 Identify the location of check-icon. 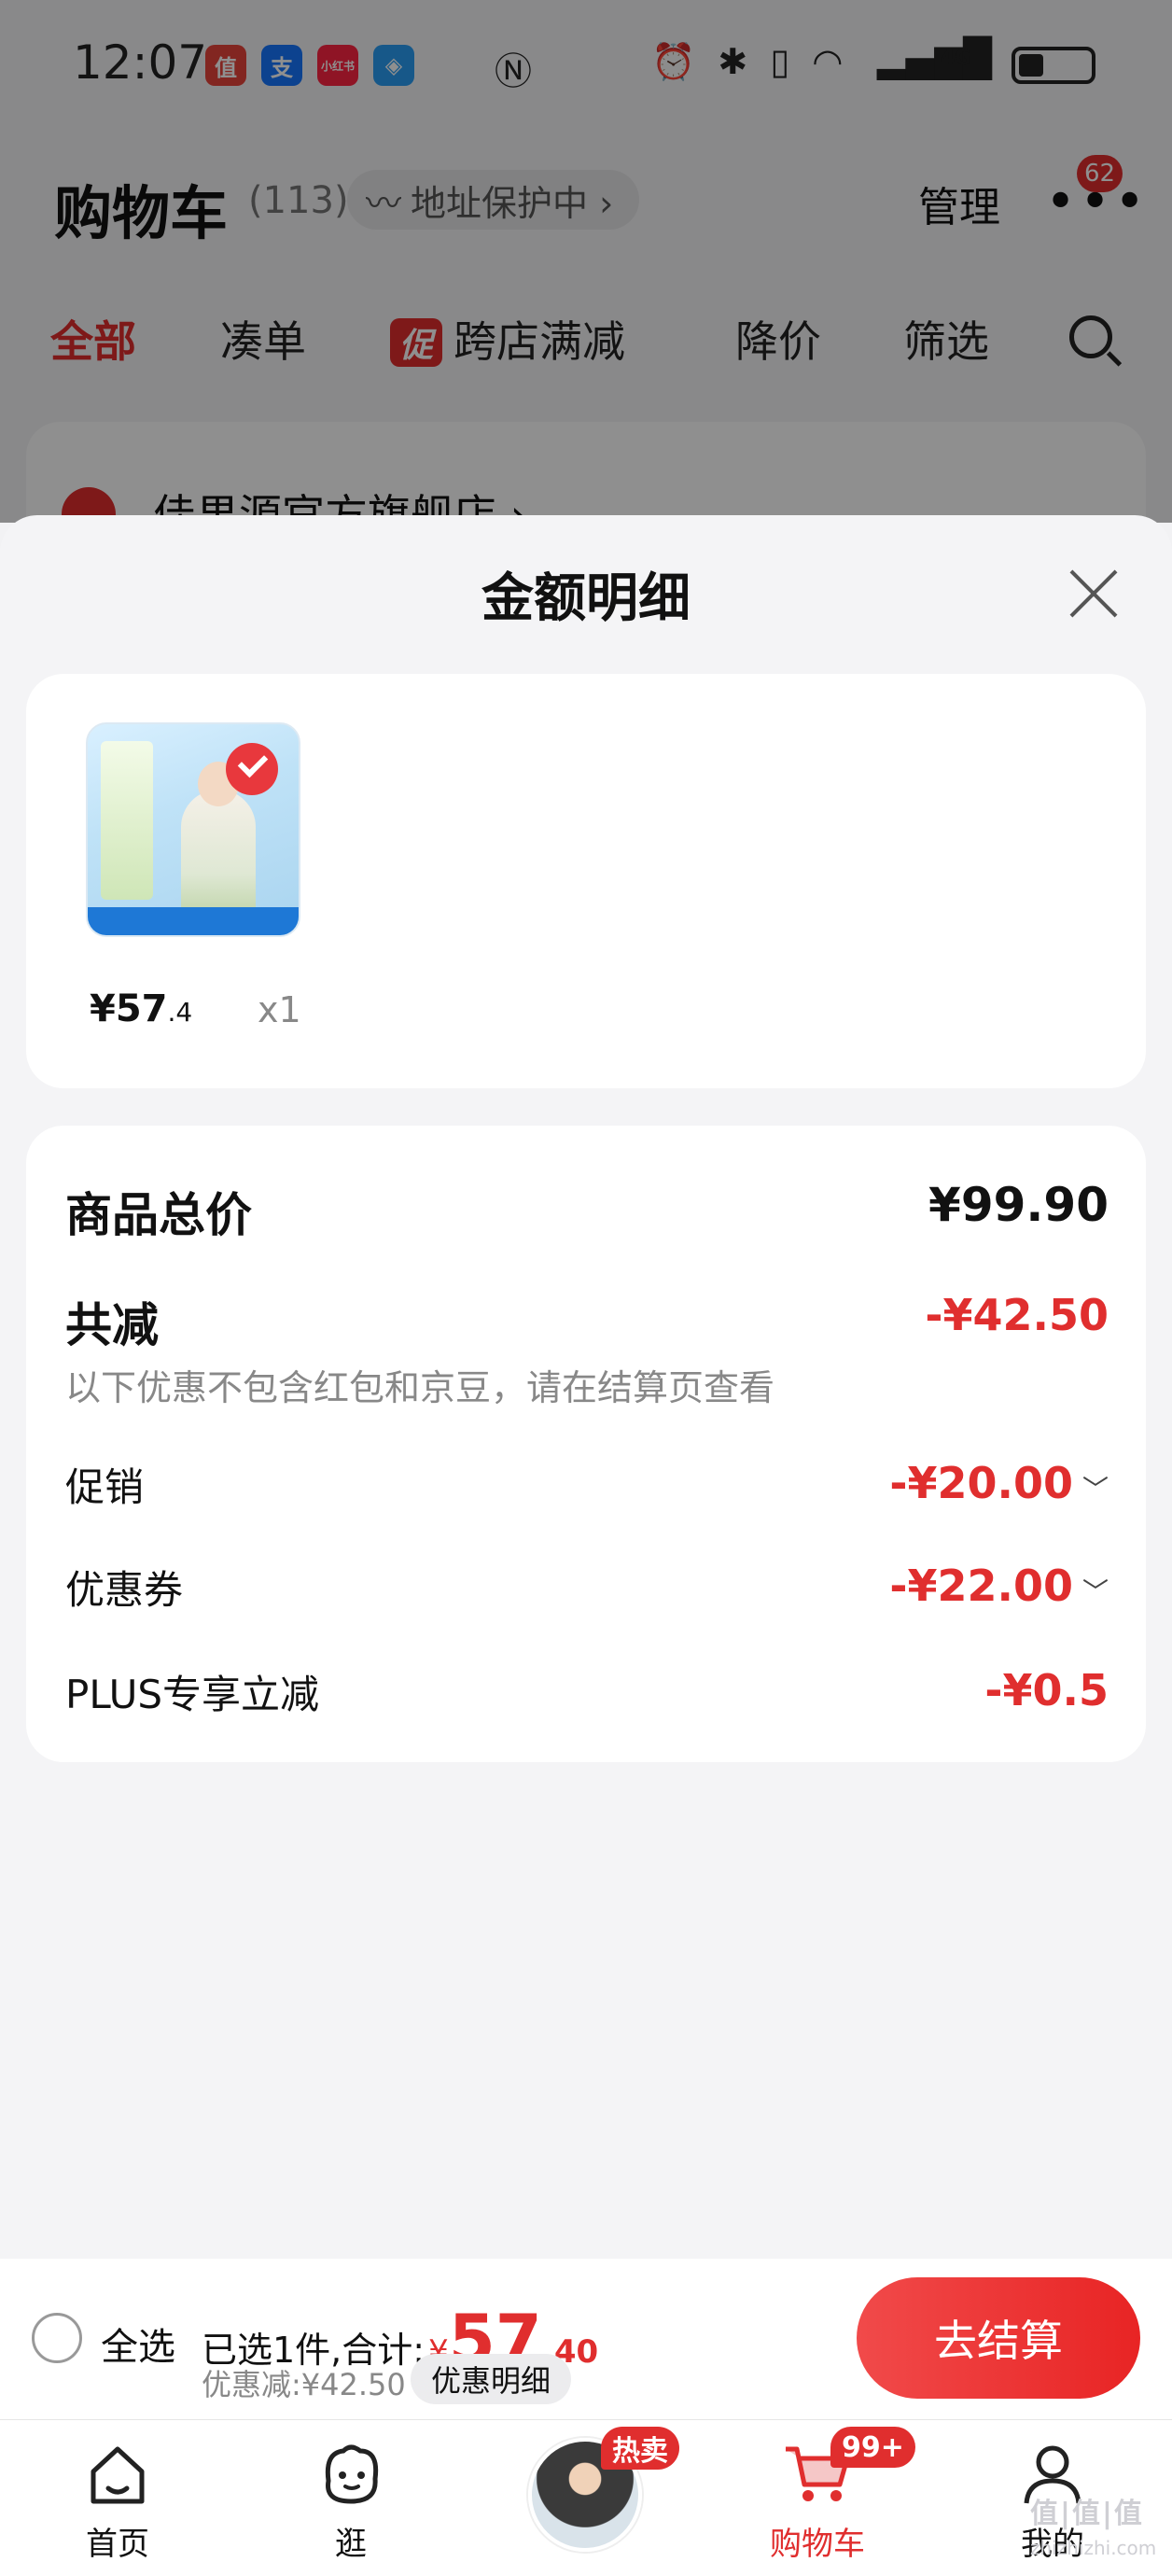
(252, 769).